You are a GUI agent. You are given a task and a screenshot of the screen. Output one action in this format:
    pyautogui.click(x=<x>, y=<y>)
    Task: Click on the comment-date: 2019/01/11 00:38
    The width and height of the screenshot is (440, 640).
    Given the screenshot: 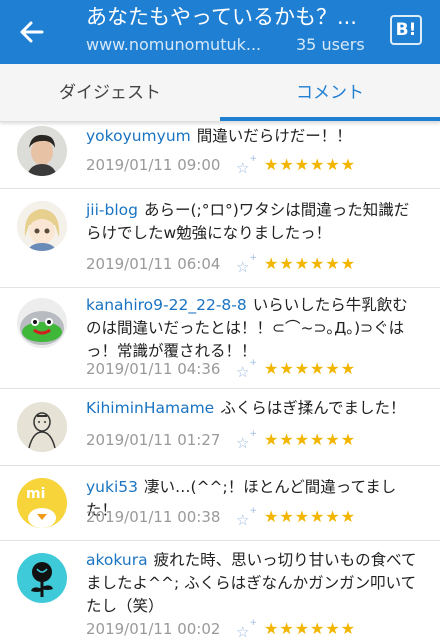 What is the action you would take?
    pyautogui.click(x=153, y=517)
    